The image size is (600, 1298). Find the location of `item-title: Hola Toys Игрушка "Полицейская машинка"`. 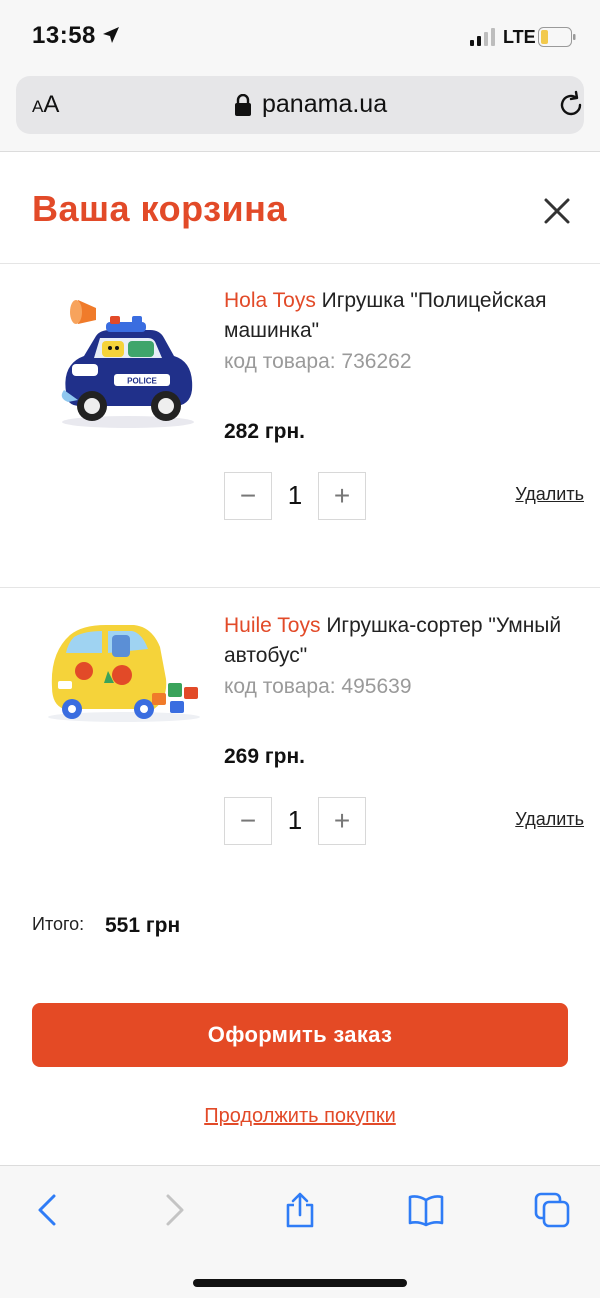

item-title: Hola Toys Игрушка "Полицейская машинка" is located at coordinates (404, 316).